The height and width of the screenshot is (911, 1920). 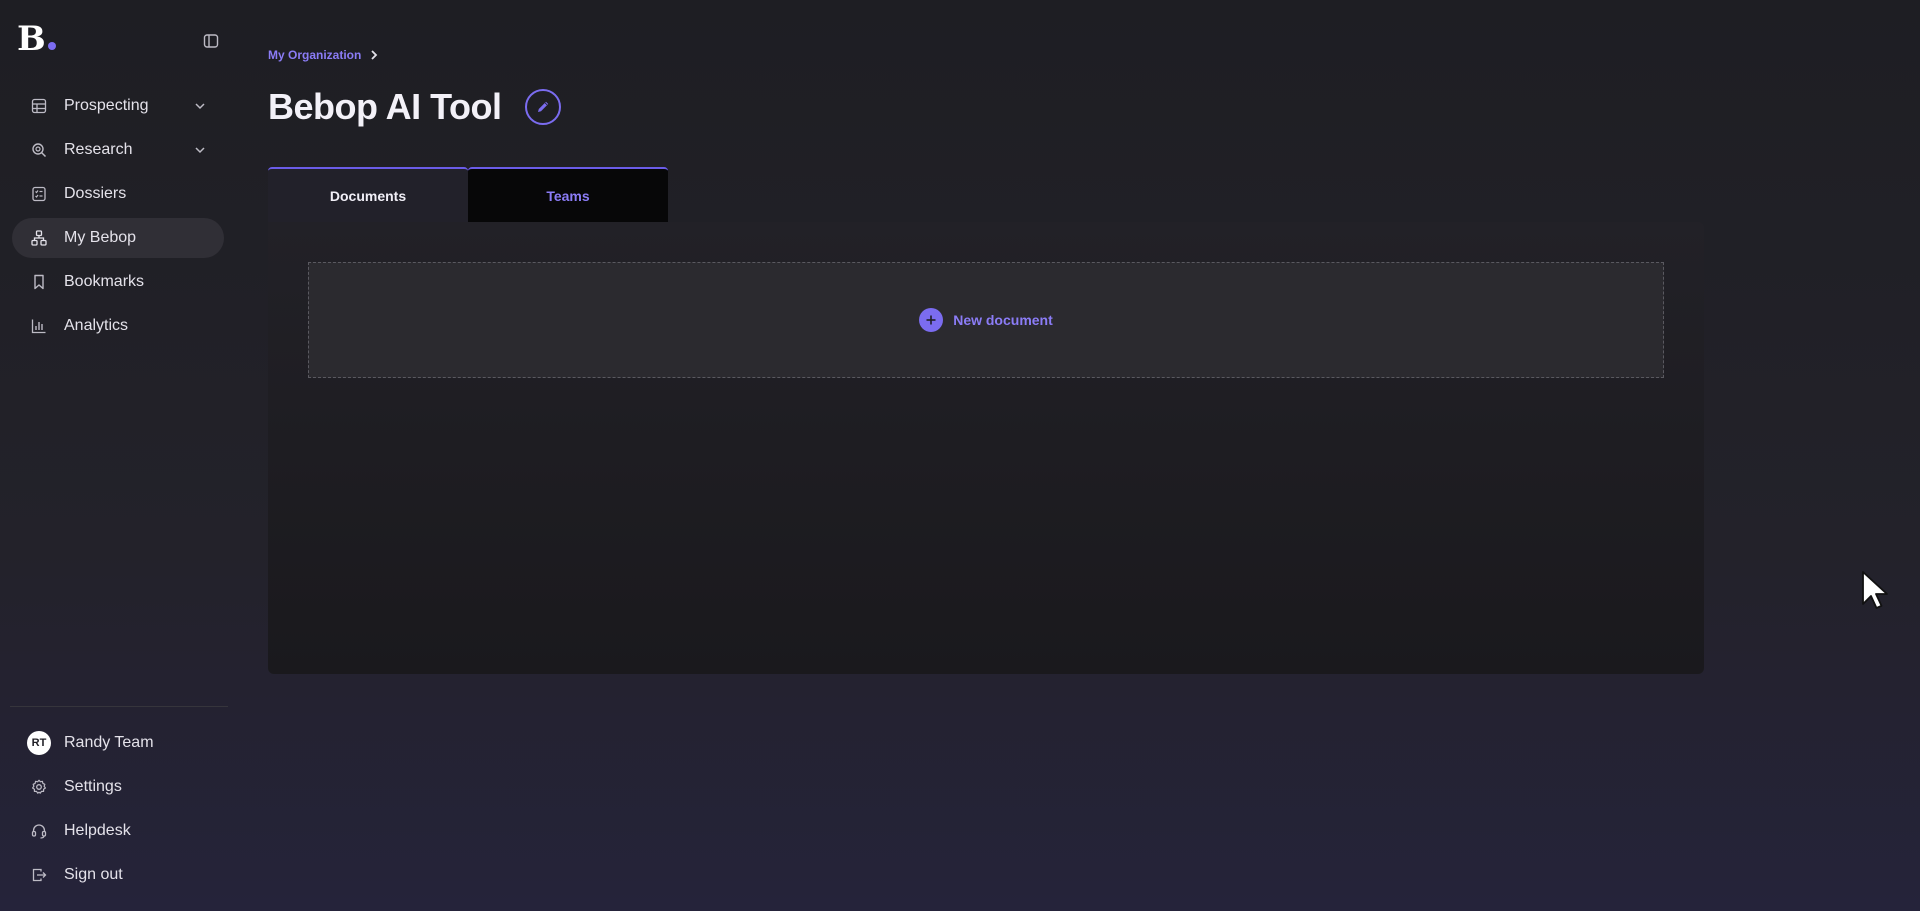 I want to click on sign-out-label: Sign out, so click(x=93, y=874).